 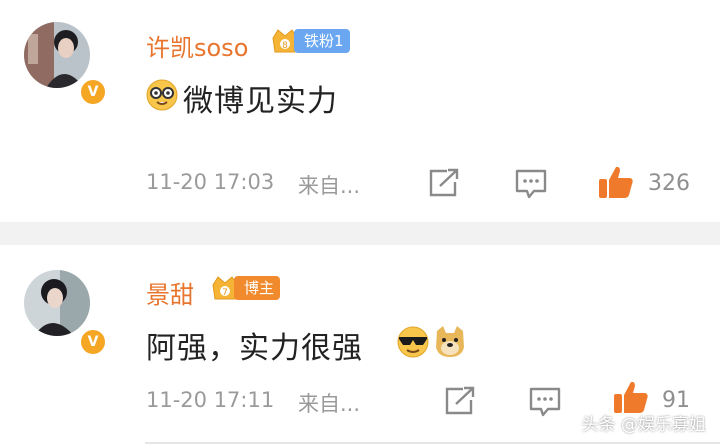 What do you see at coordinates (285, 46) in the screenshot?
I see `svg-text: 8` at bounding box center [285, 46].